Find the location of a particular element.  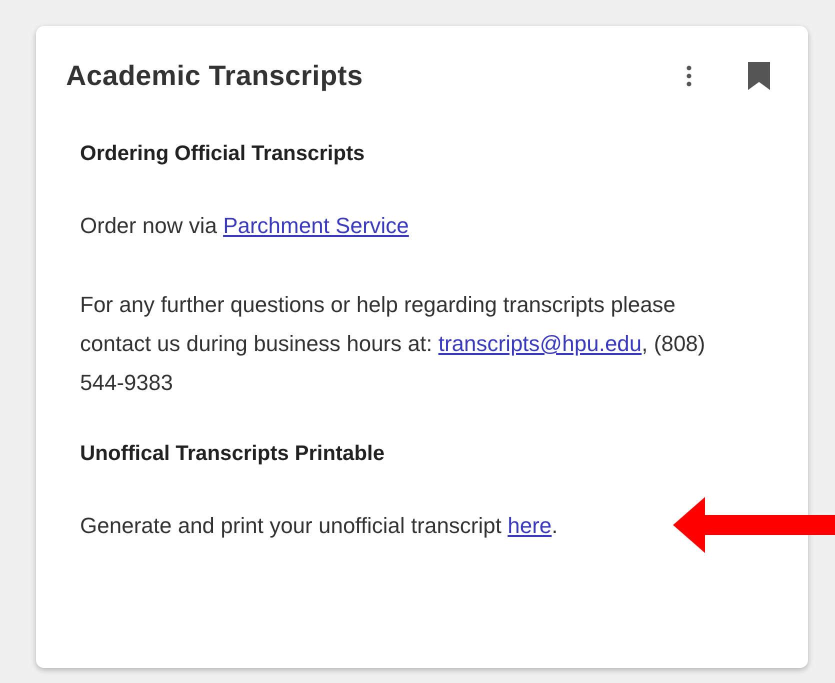

bookmark-icon is located at coordinates (759, 76).